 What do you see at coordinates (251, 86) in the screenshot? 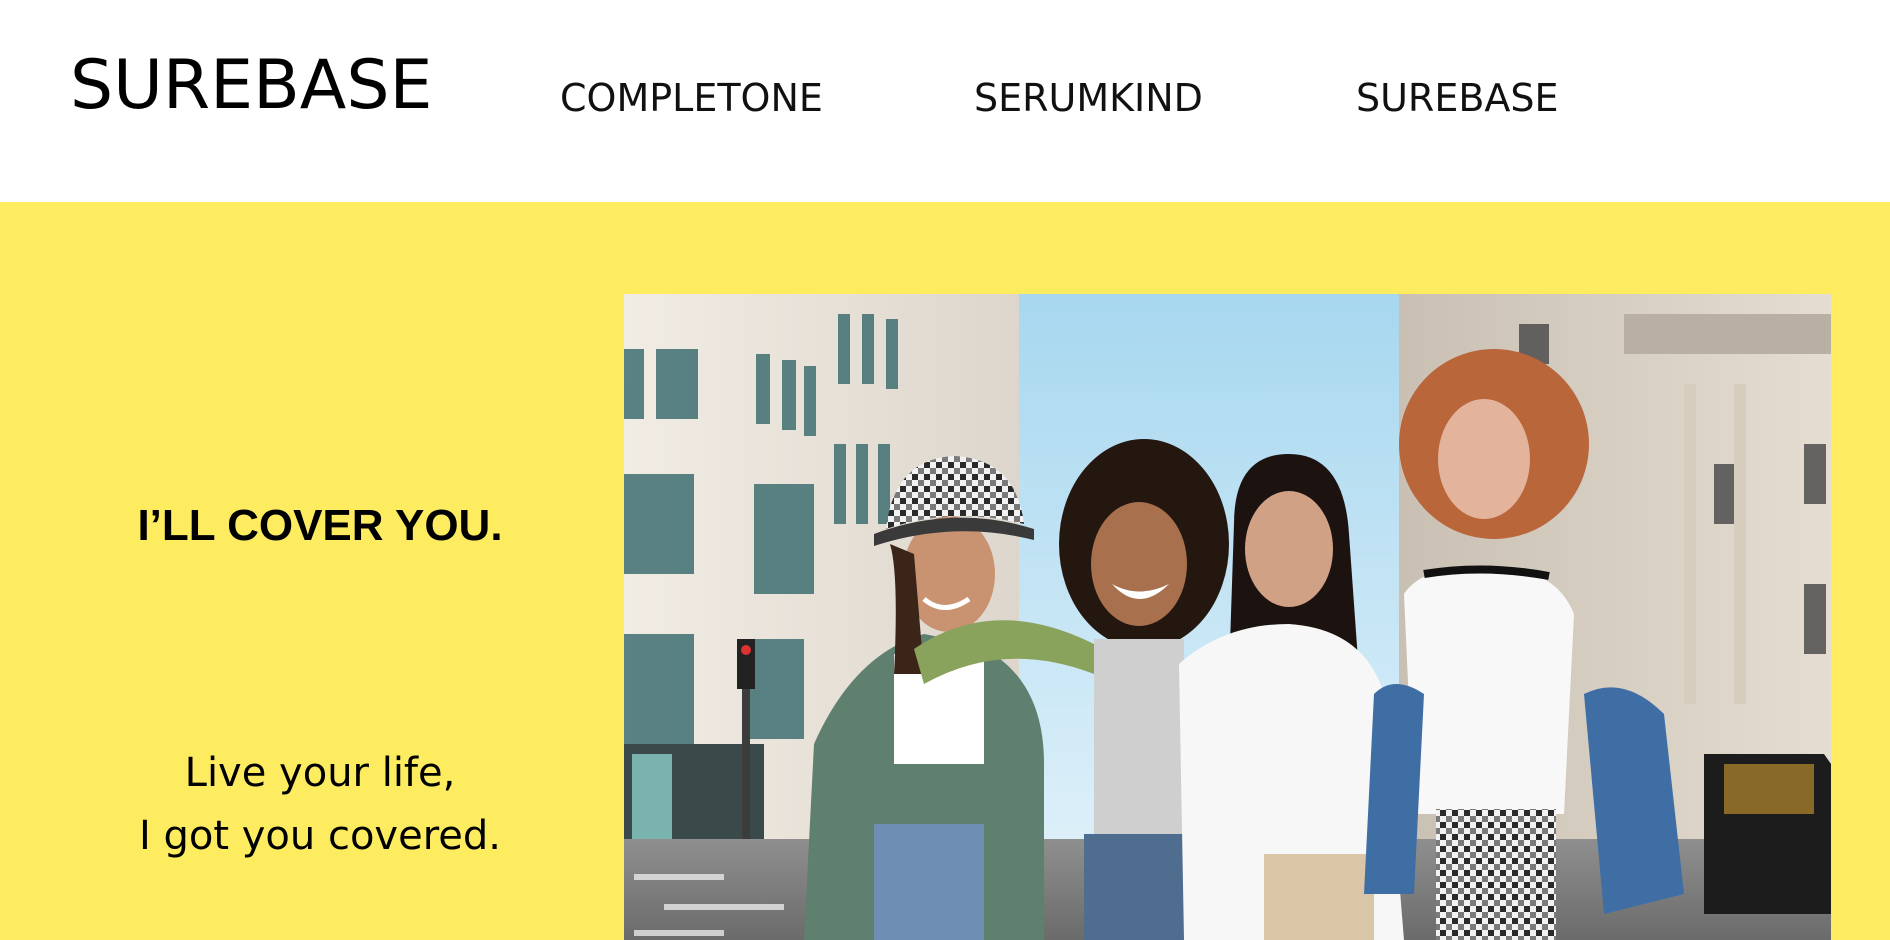
I see `logo: SUREBASE` at bounding box center [251, 86].